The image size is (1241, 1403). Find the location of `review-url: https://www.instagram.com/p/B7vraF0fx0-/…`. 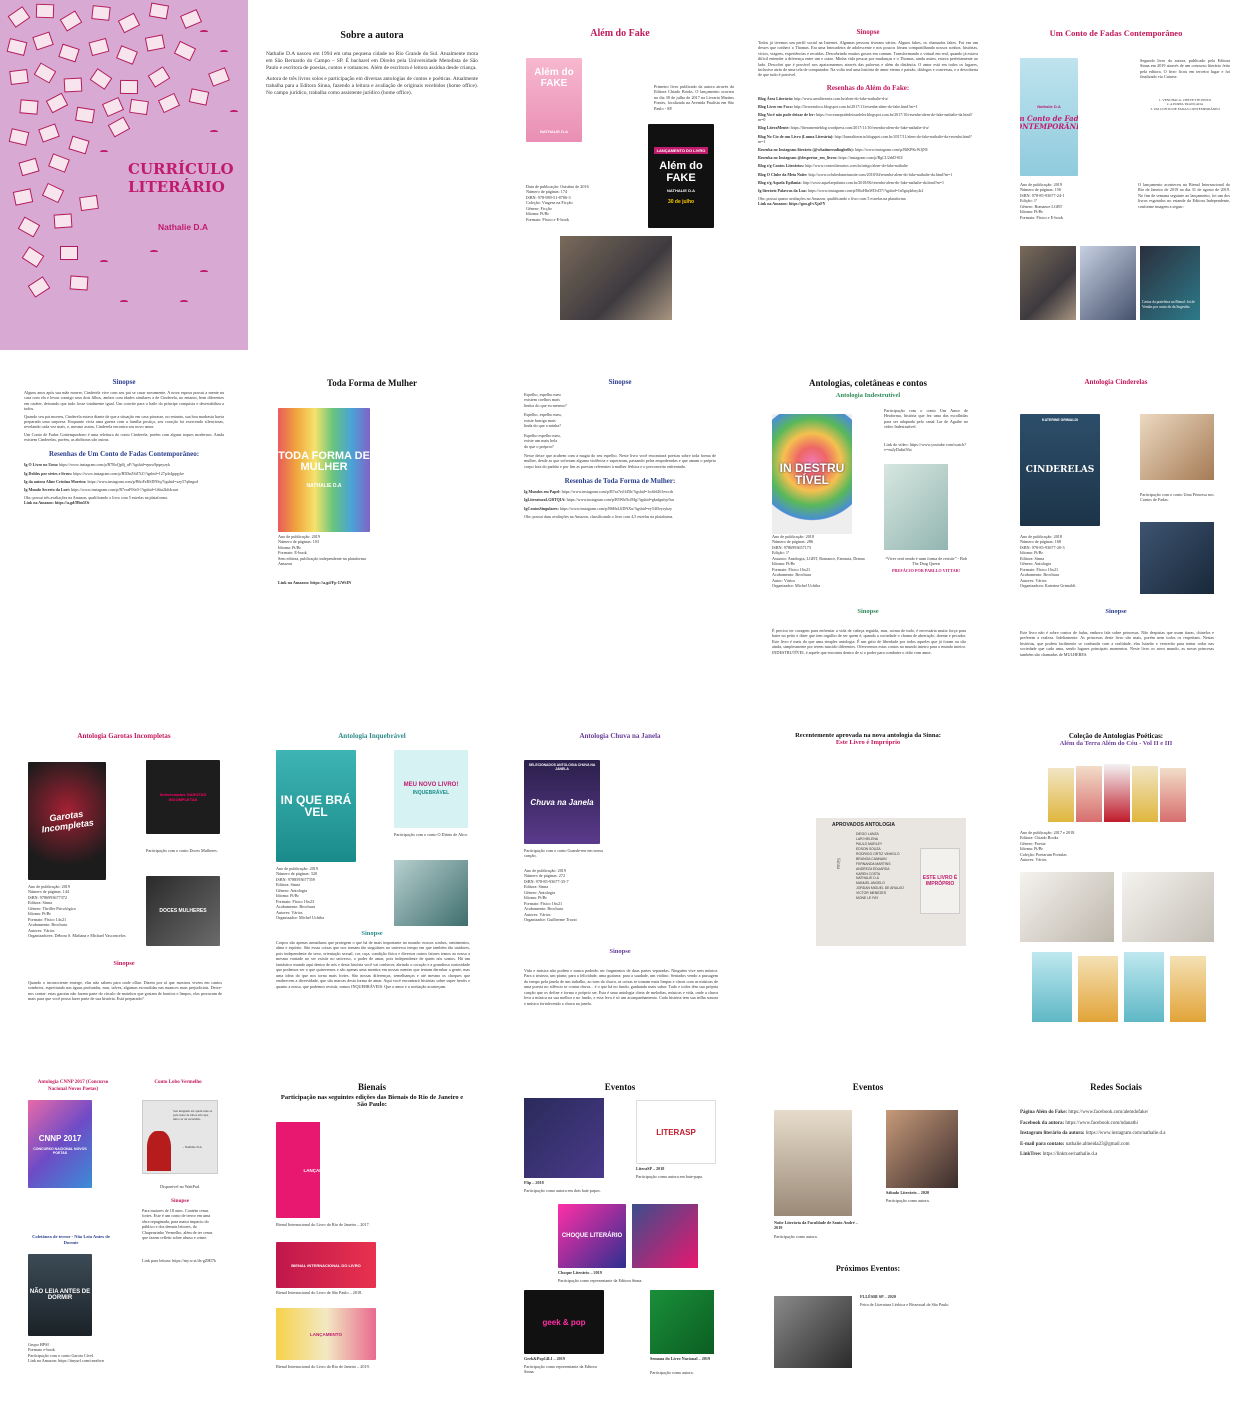

review-url: https://www.instagram.com/p/B7vraF0fx0-/… is located at coordinates (124, 489).